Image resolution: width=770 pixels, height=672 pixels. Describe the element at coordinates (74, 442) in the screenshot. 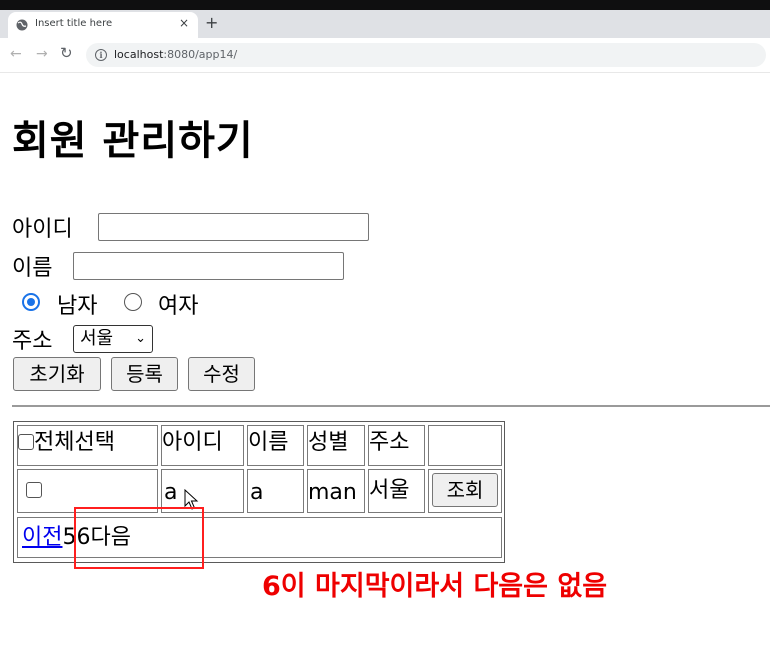

I see `header-select-all-label: 전체선택` at that location.